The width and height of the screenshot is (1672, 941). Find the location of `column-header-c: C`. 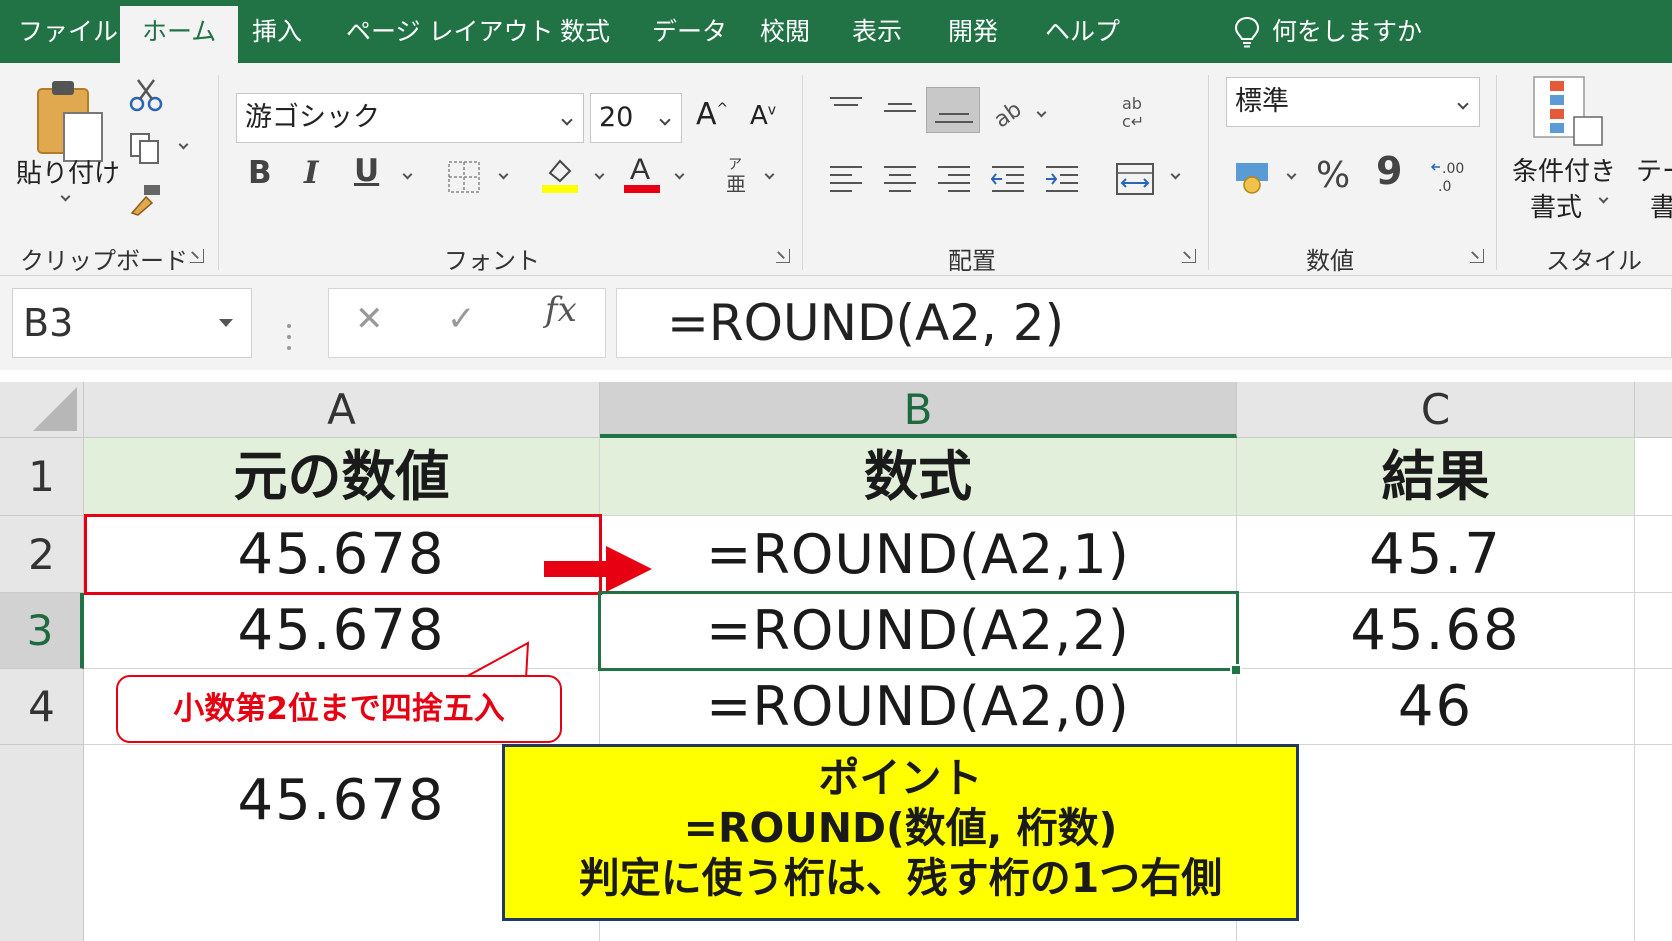

column-header-c: C is located at coordinates (1436, 410).